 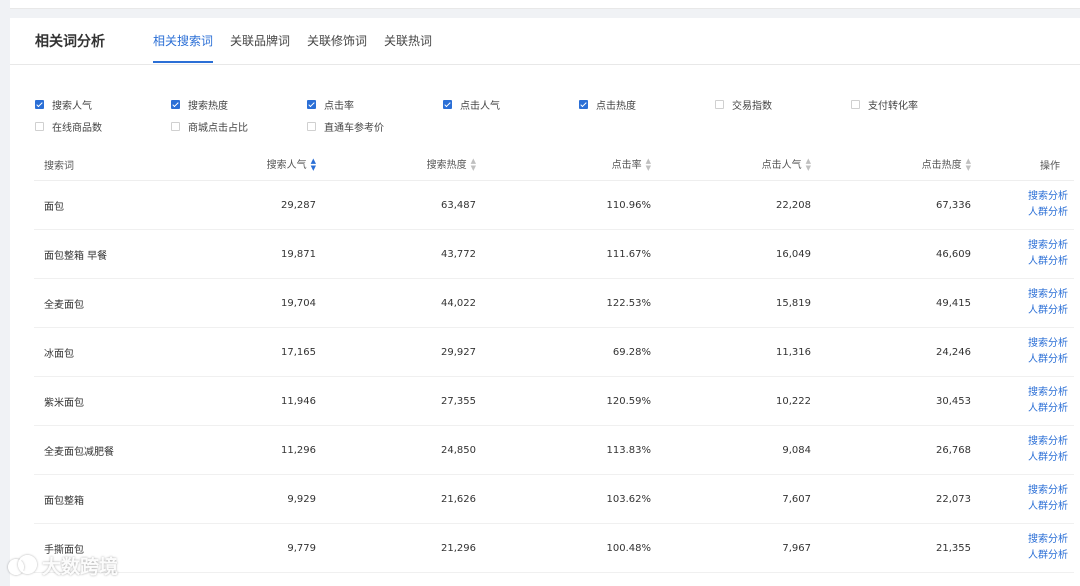 What do you see at coordinates (208, 106) in the screenshot?
I see `filter-label: 搜索热度` at bounding box center [208, 106].